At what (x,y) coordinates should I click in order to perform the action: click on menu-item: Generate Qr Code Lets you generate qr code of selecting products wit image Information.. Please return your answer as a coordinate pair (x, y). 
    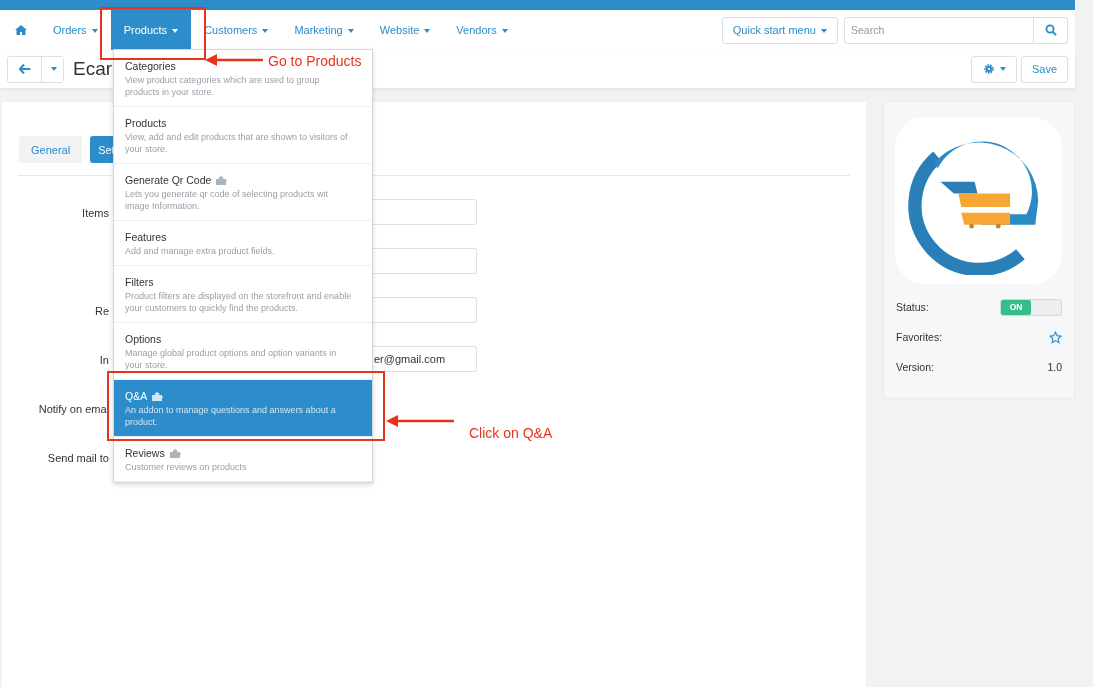
    Looking at the image, I should click on (243, 192).